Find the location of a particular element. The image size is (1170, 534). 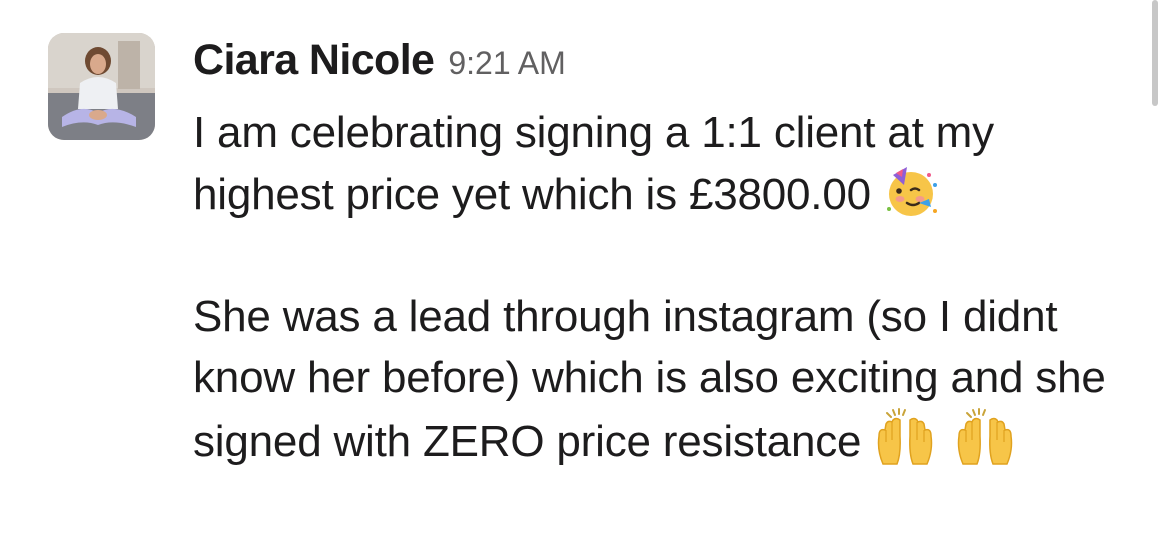

partying-face-icon is located at coordinates (911, 191).